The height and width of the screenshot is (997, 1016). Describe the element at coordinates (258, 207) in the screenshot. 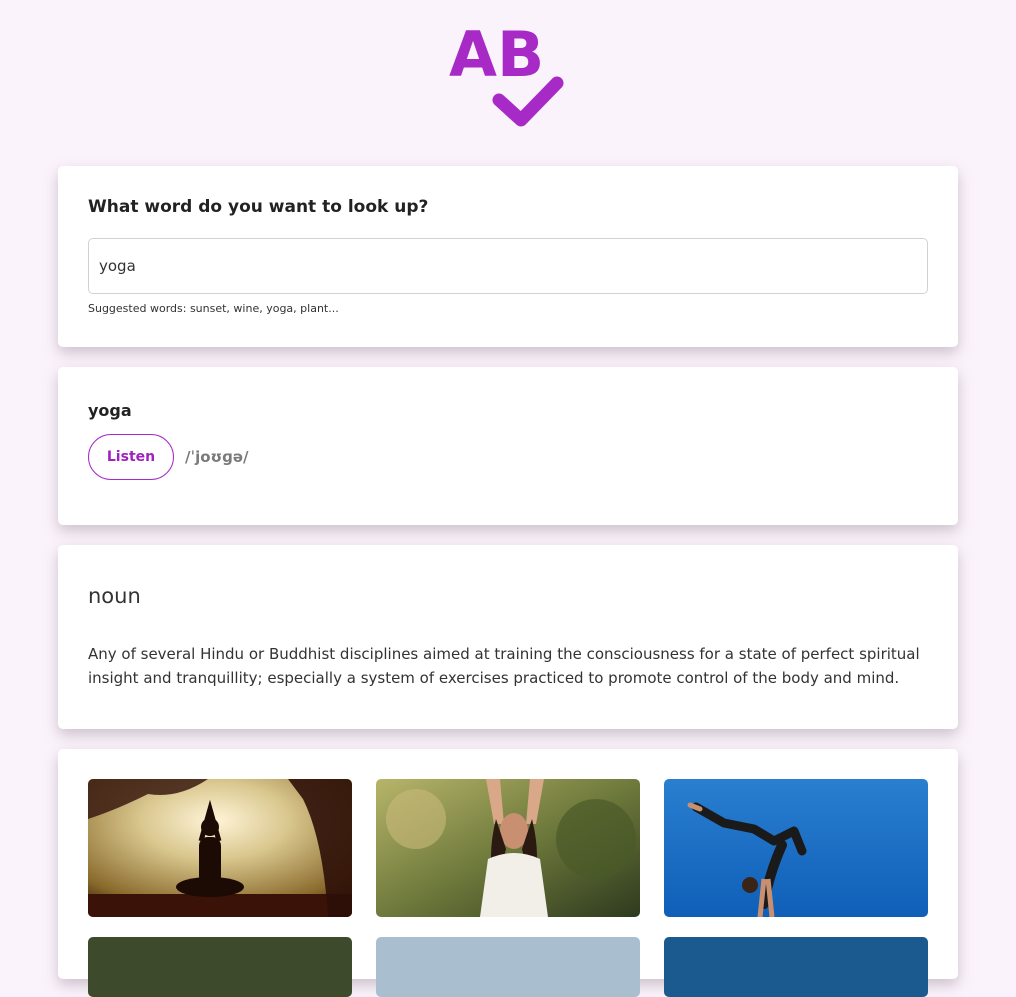

I see `search-heading: What word do you want to look up?` at that location.